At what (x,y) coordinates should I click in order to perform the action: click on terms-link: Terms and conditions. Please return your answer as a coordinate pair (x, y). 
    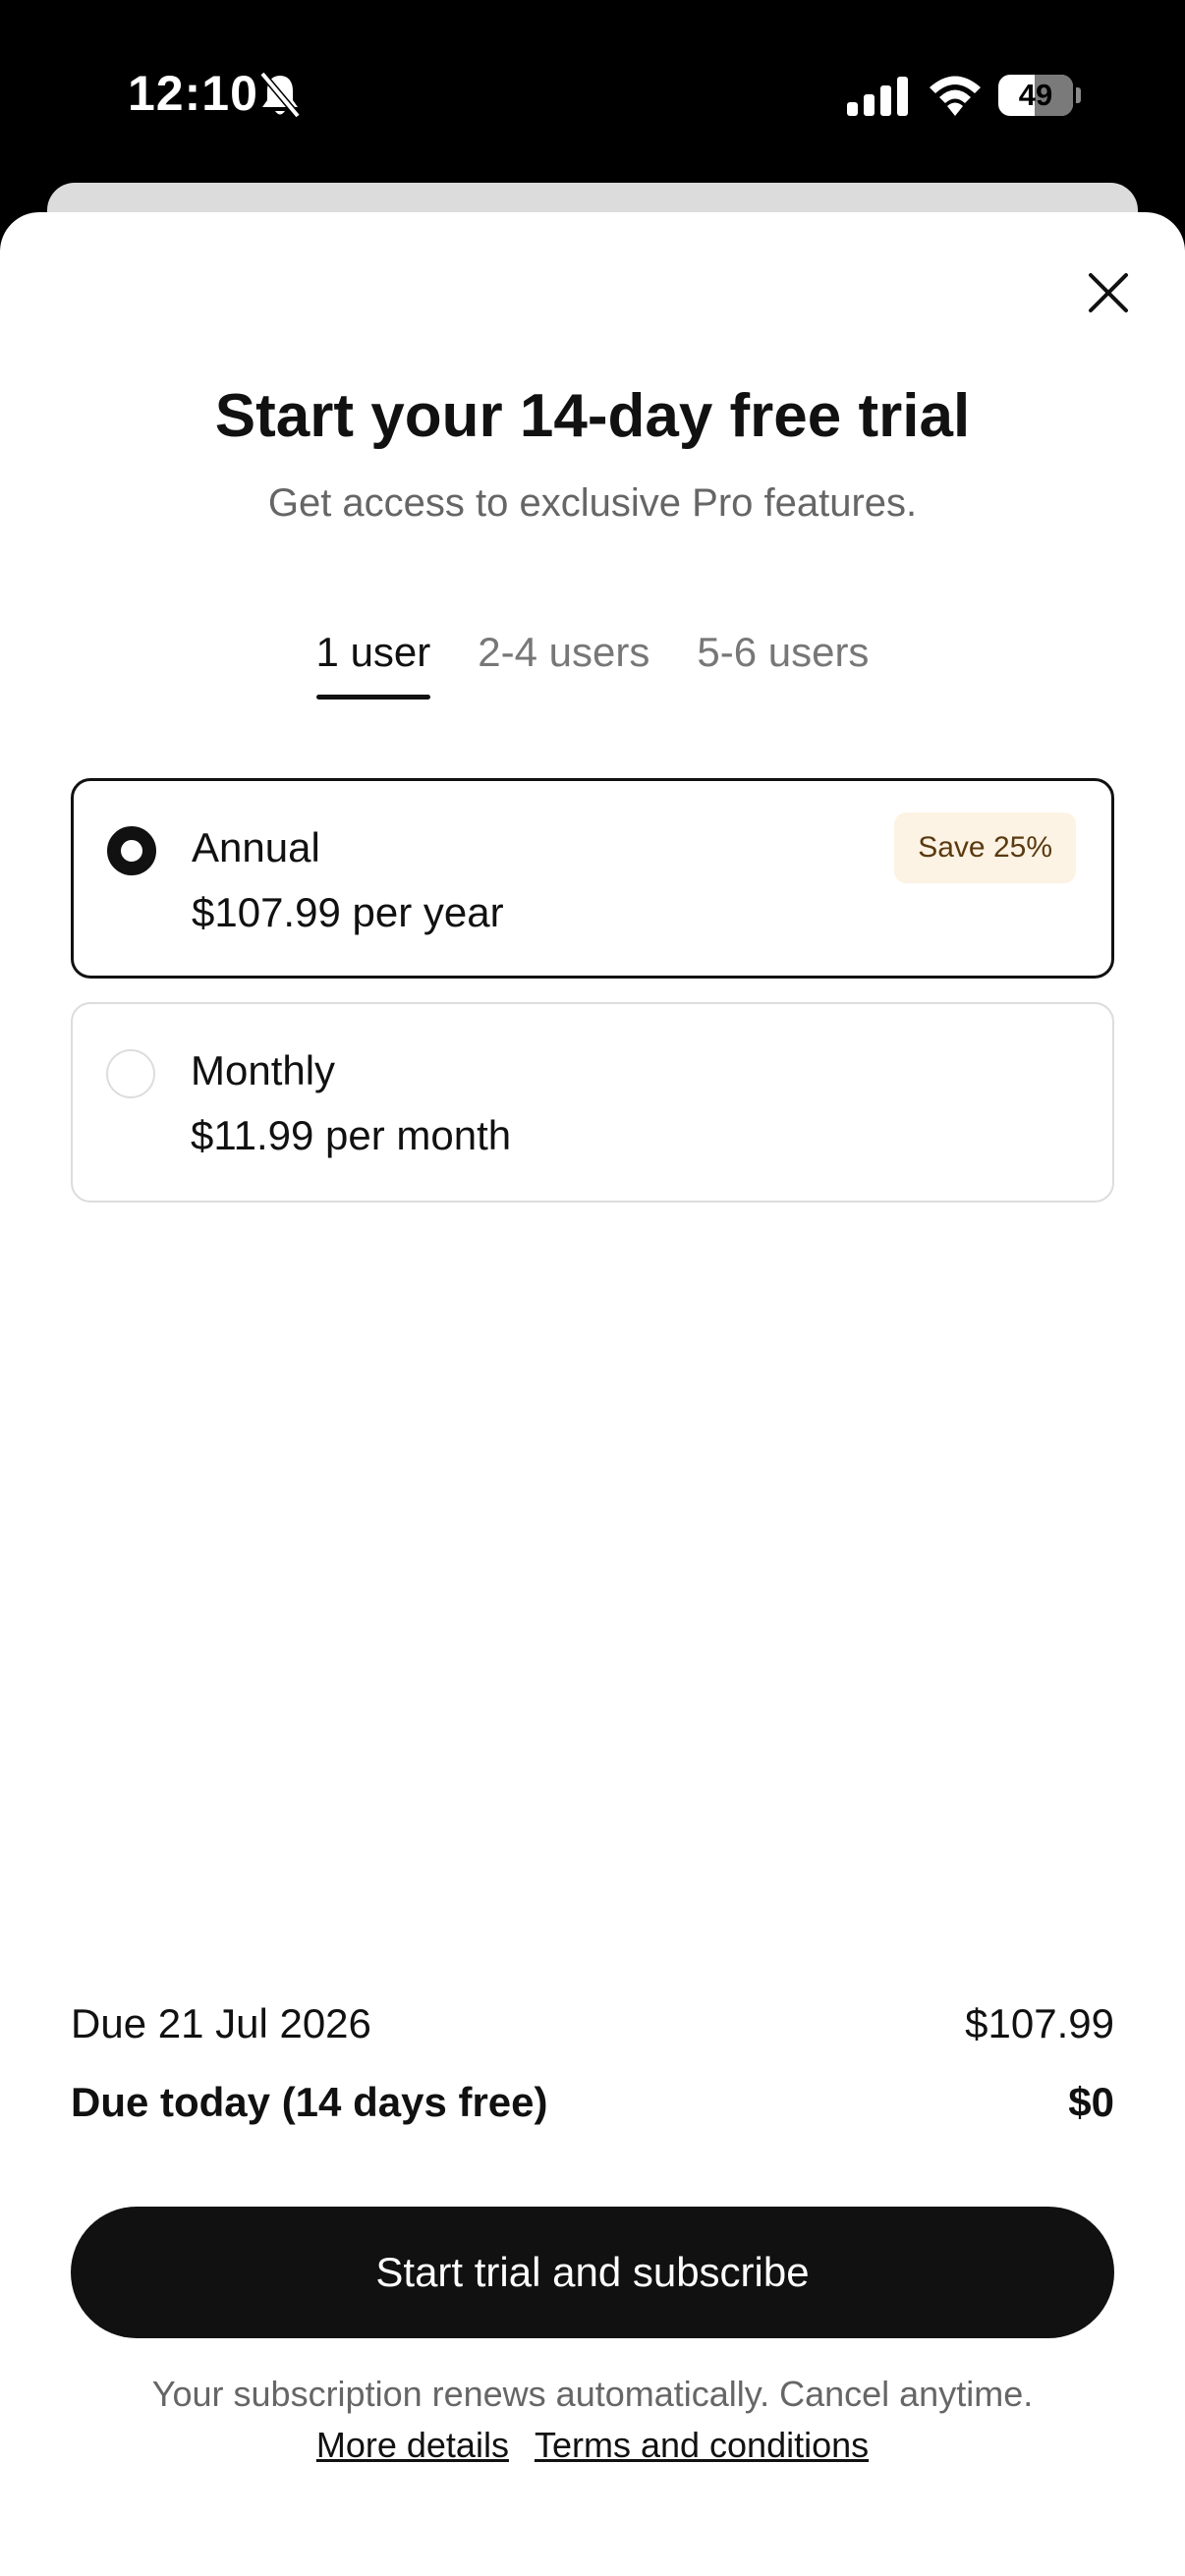
    Looking at the image, I should click on (702, 2445).